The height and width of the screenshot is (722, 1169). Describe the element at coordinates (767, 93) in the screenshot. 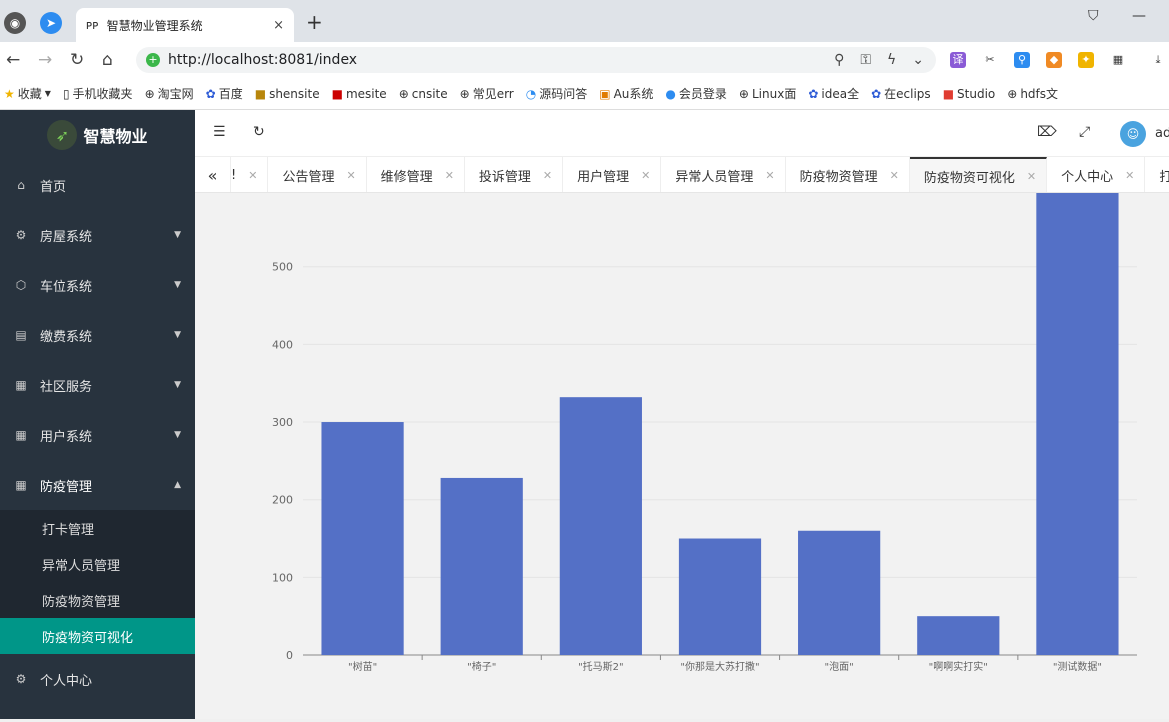

I see `bookmark-item: ⊕ Linux面` at that location.